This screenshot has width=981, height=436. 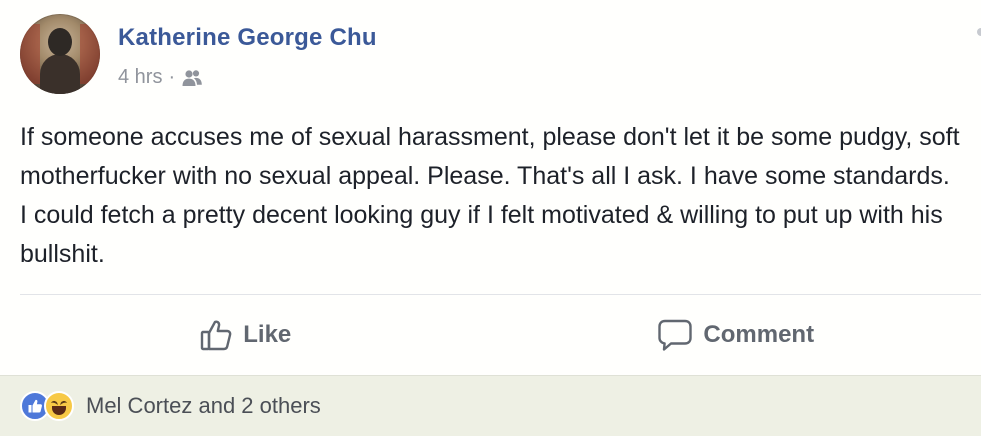 What do you see at coordinates (490, 405) in the screenshot?
I see `reactions-summary: Mel Cortez and 2 others` at bounding box center [490, 405].